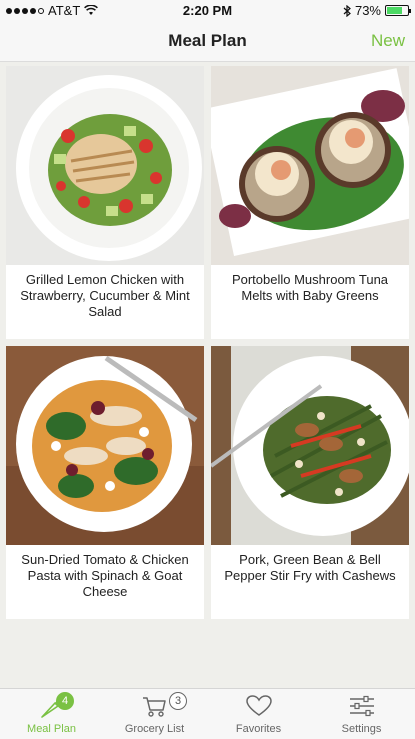 The width and height of the screenshot is (415, 739). Describe the element at coordinates (347, 10) in the screenshot. I see `bluetooth-icon` at that location.